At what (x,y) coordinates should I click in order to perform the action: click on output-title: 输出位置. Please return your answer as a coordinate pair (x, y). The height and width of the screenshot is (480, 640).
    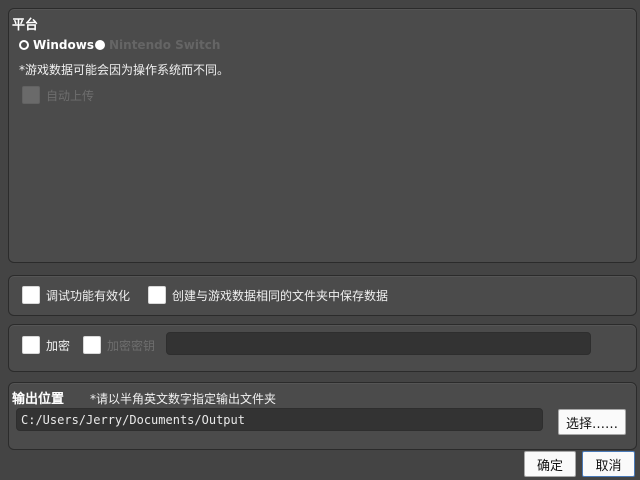
    Looking at the image, I should click on (38, 399).